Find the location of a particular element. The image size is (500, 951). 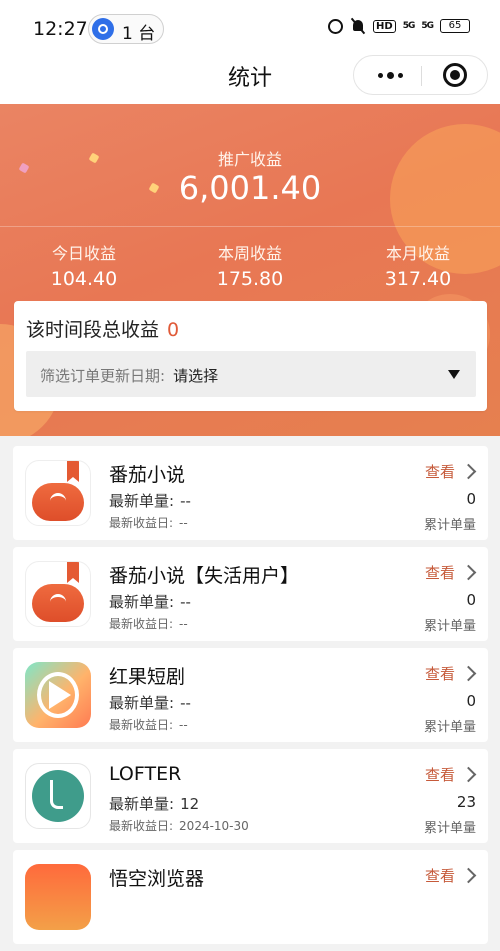

date-filter-select: 筛选订单更新日期: 请选择 is located at coordinates (251, 374).